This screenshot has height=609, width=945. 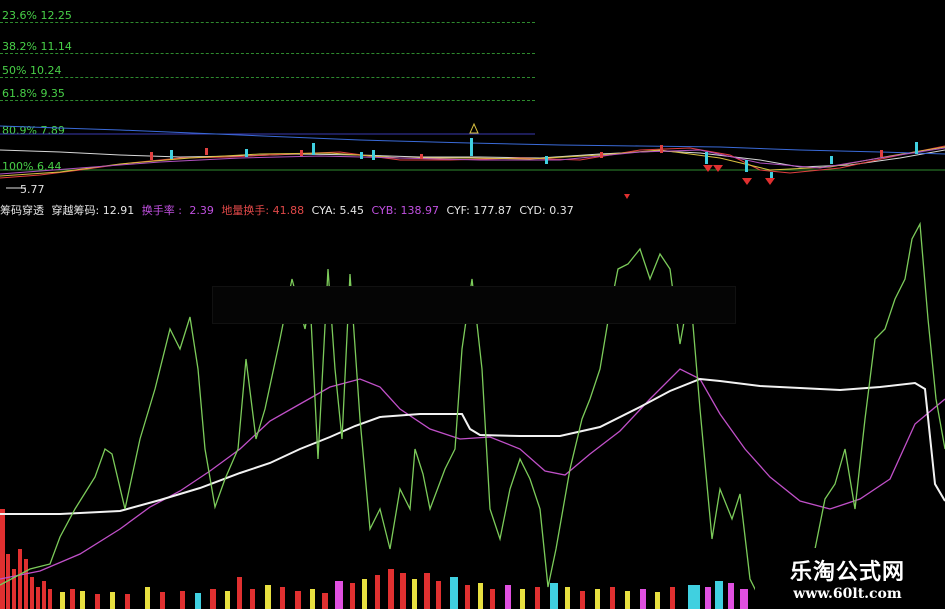 I want to click on price-panel-right-bg, so click(x=740, y=69).